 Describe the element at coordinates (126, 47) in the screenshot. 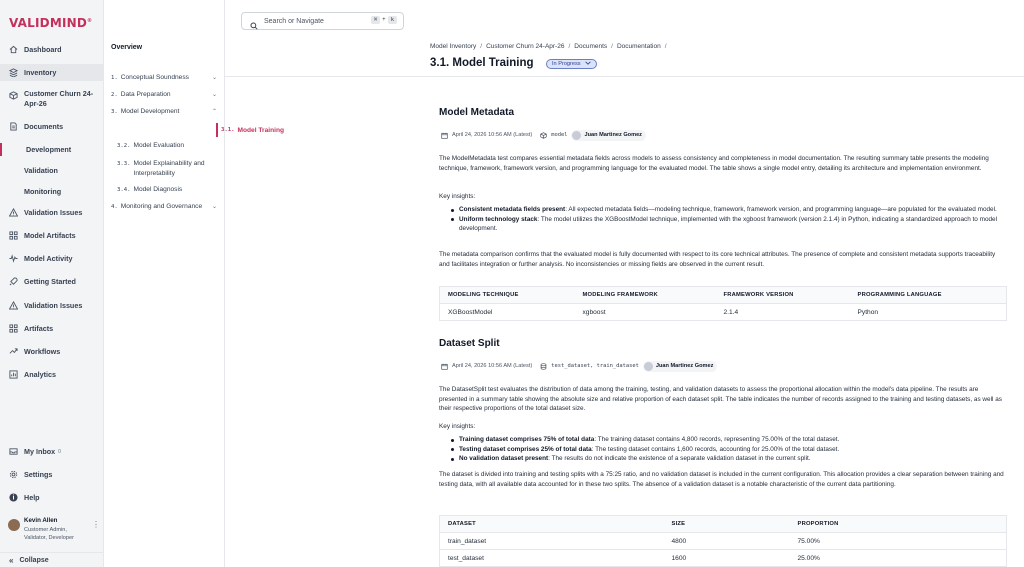

I see `outline-title: Overview` at that location.